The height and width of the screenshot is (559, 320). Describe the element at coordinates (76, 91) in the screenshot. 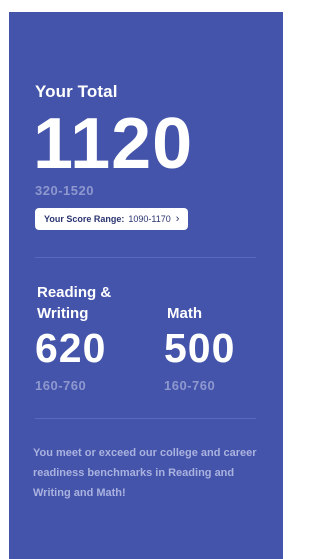

I see `total-label: Your Total` at that location.